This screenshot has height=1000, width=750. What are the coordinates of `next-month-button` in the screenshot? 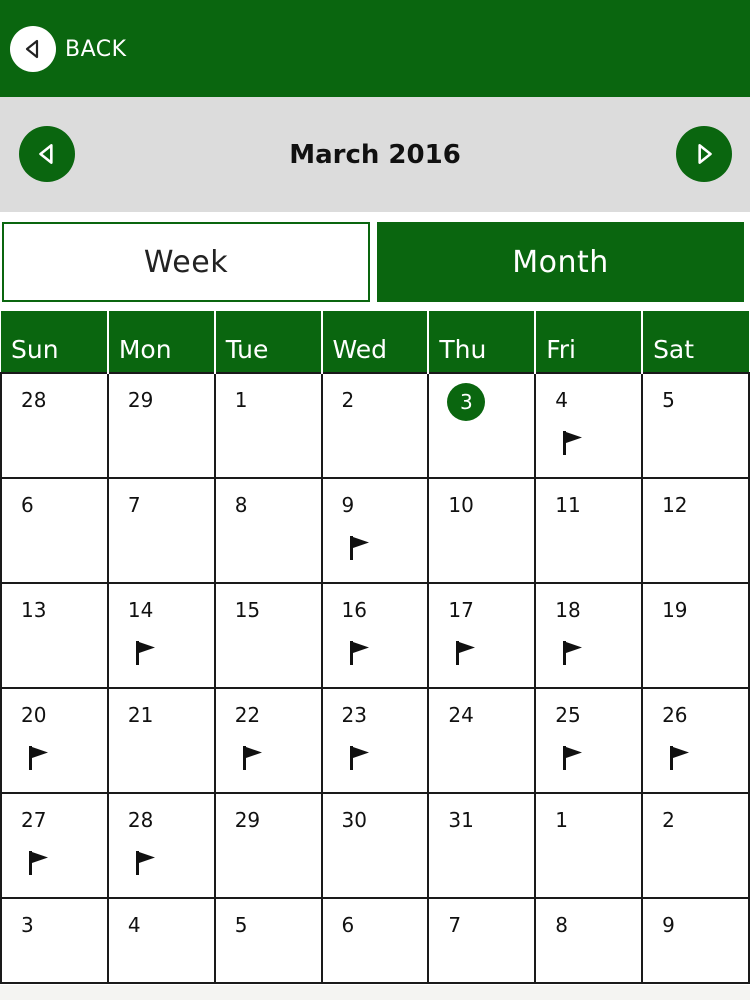 It's located at (704, 154).